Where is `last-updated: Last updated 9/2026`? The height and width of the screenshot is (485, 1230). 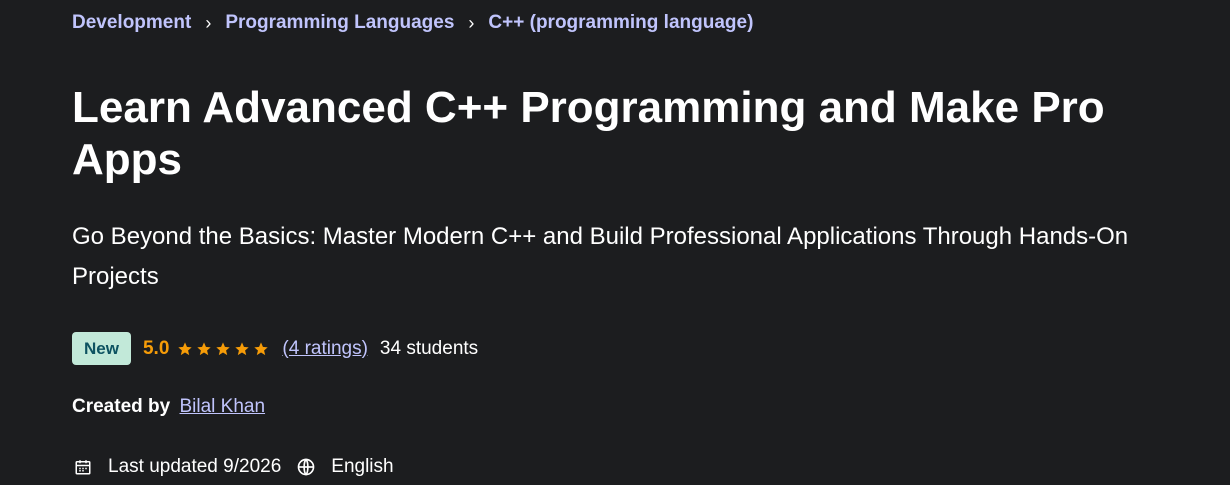 last-updated: Last updated 9/2026 is located at coordinates (195, 466).